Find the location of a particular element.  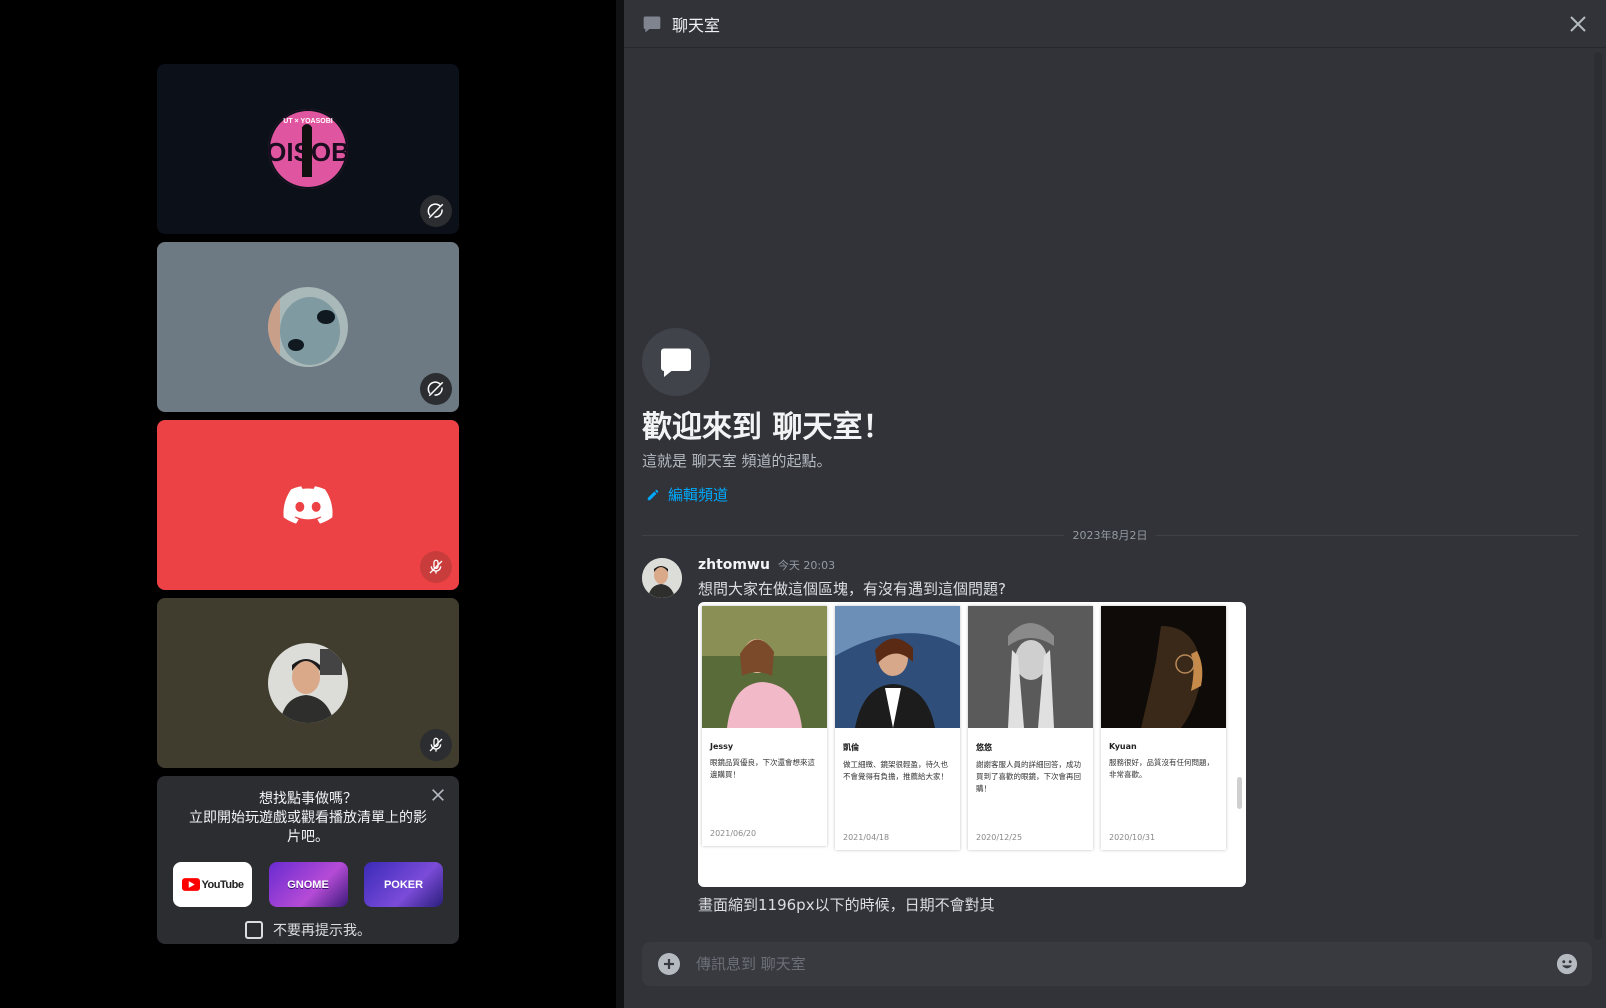

review-name: Jessy is located at coordinates (722, 746).